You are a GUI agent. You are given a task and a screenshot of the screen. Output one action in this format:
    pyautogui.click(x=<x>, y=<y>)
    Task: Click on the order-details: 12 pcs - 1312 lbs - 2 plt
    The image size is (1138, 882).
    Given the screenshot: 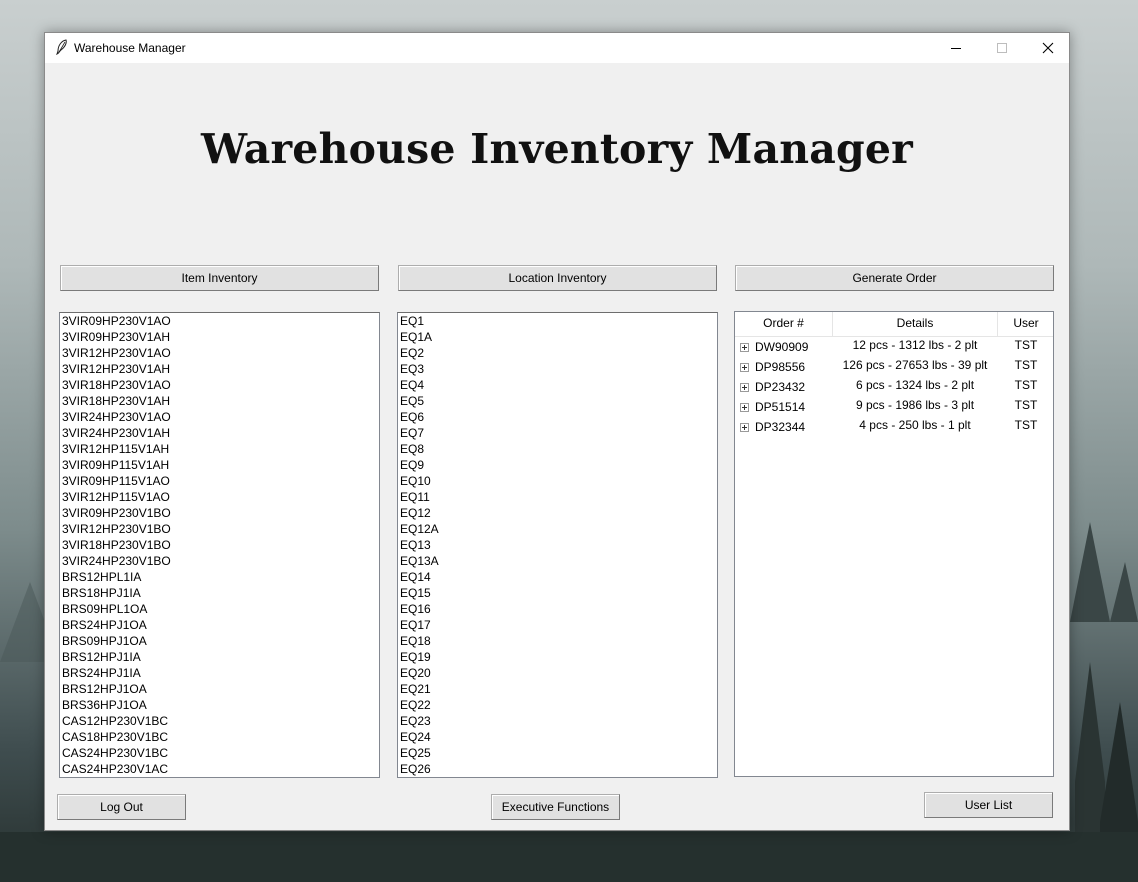 What is the action you would take?
    pyautogui.click(x=915, y=345)
    